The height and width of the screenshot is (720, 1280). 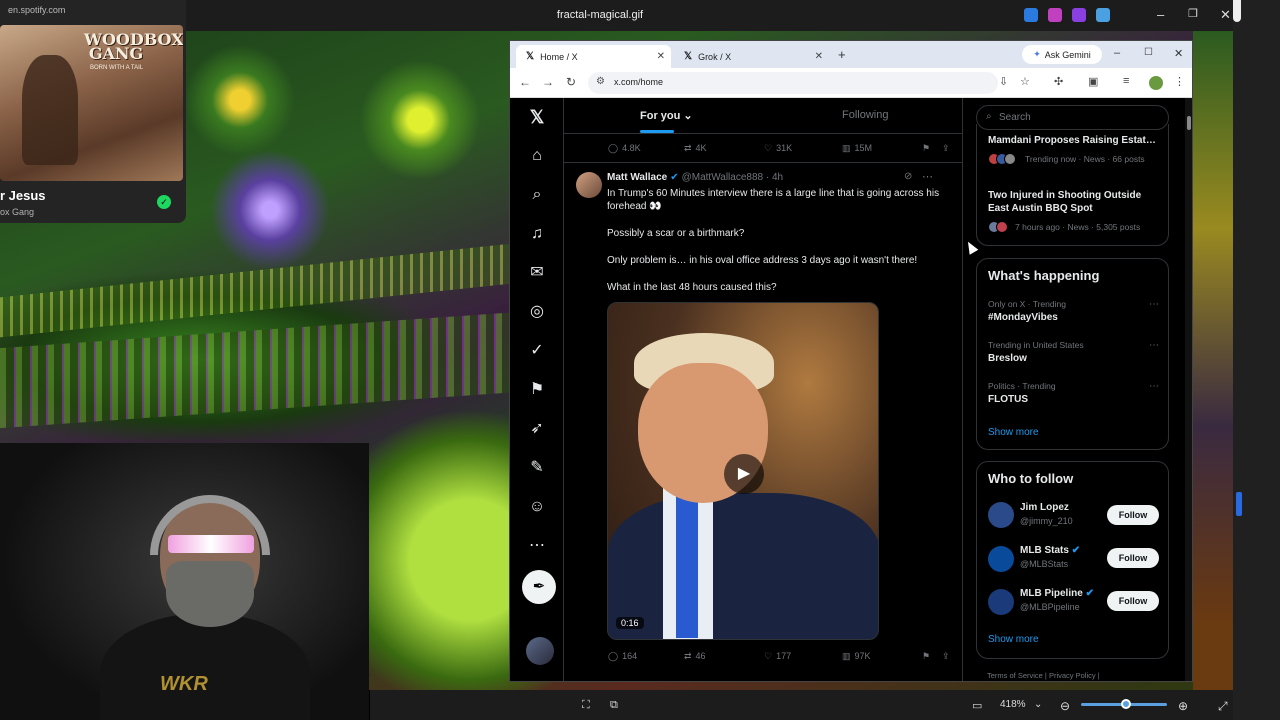 What do you see at coordinates (1008, 399) in the screenshot?
I see `trend-name: FLOTUS` at bounding box center [1008, 399].